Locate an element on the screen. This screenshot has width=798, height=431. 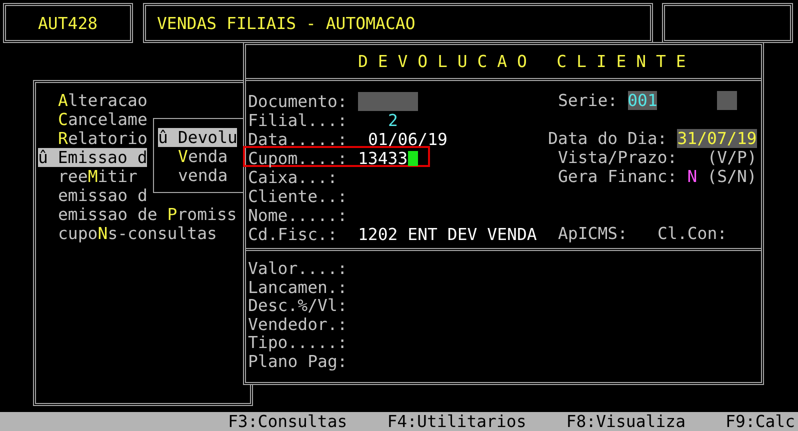
field-value: 01/06/19 is located at coordinates (408, 138).